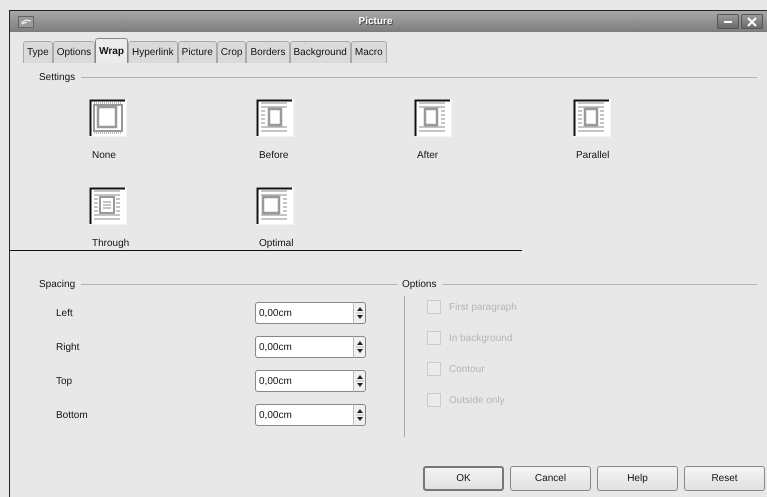 This screenshot has height=497, width=767. I want to click on option-label: Through, so click(110, 243).